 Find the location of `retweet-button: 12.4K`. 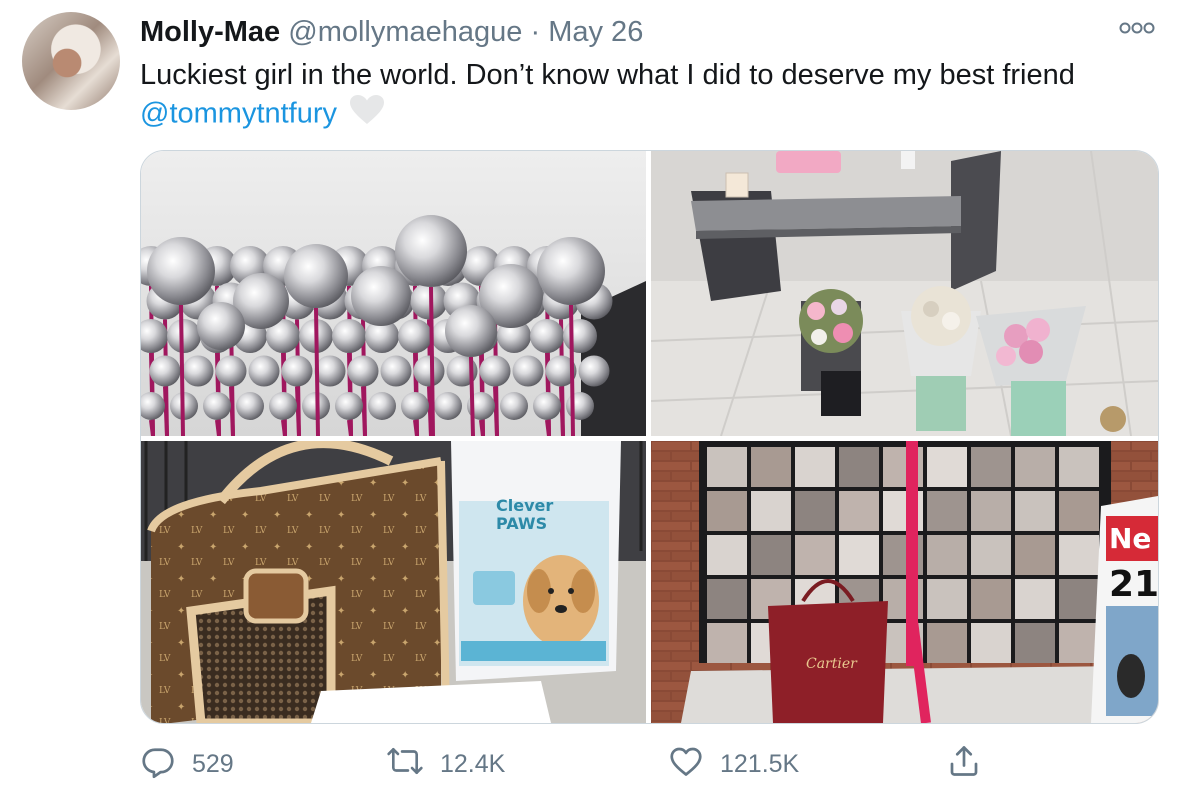

retweet-button: 12.4K is located at coordinates (445, 764).